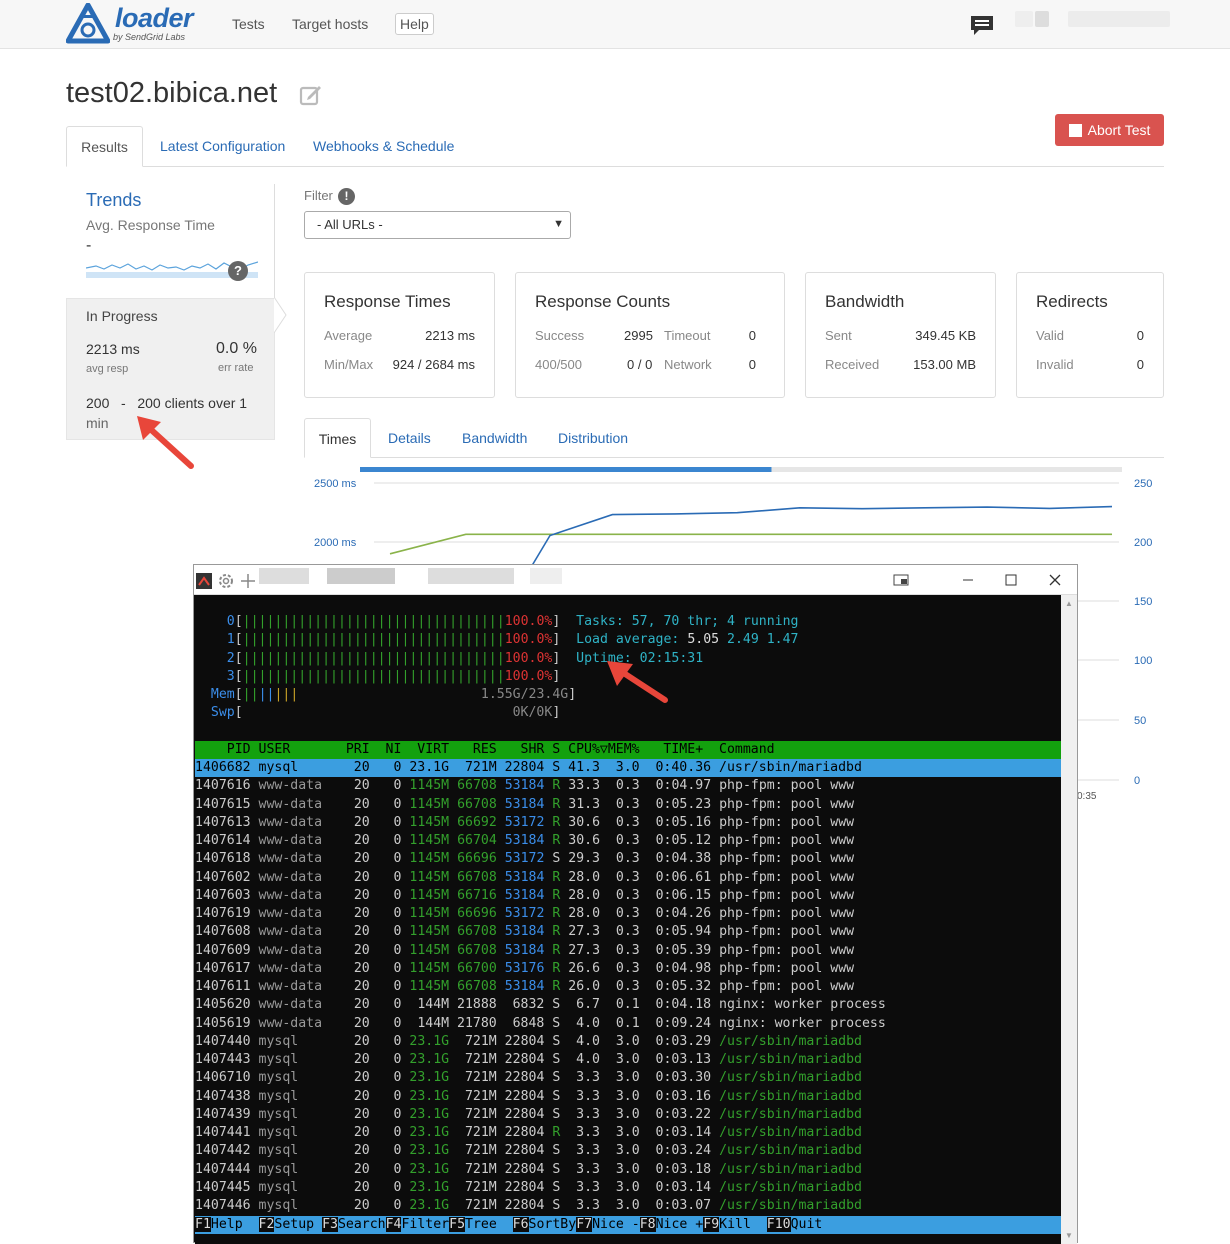 The width and height of the screenshot is (1230, 1244). I want to click on terminal-scrollbar: ▲ ▼, so click(1069, 919).